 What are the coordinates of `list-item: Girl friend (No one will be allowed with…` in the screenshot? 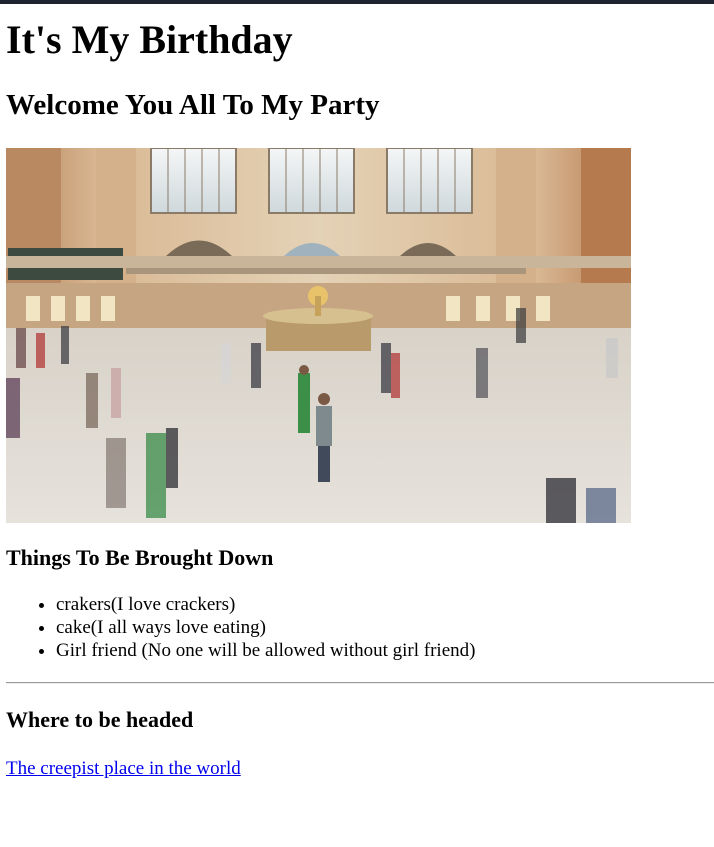 It's located at (382, 650).